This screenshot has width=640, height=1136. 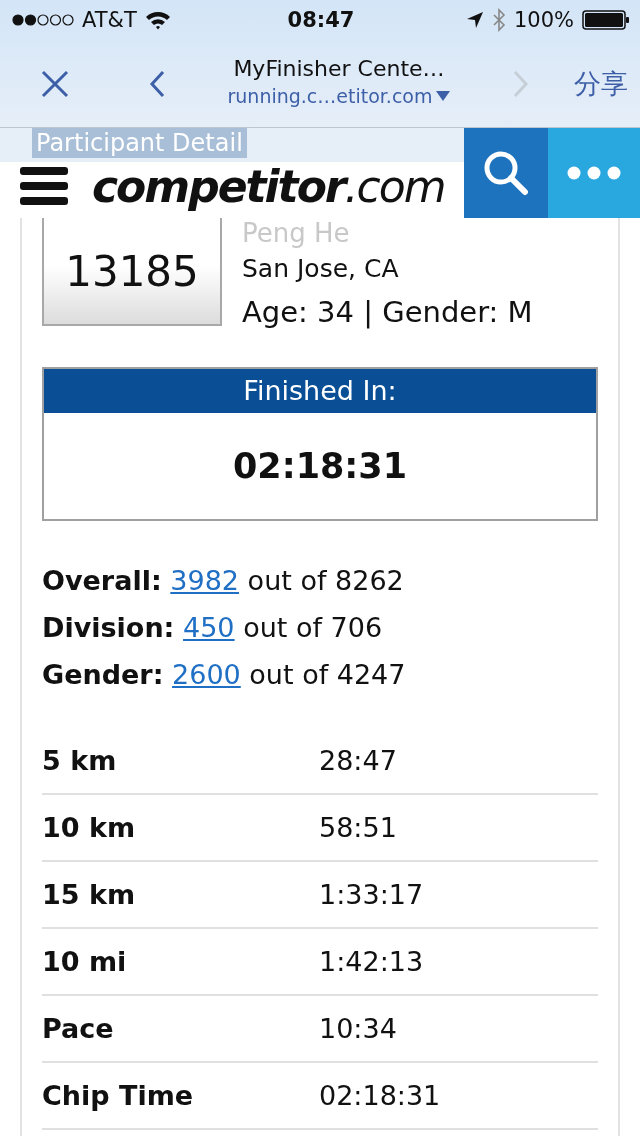 I want to click on ranking-line: Division: 450 out of 706, so click(x=213, y=627).